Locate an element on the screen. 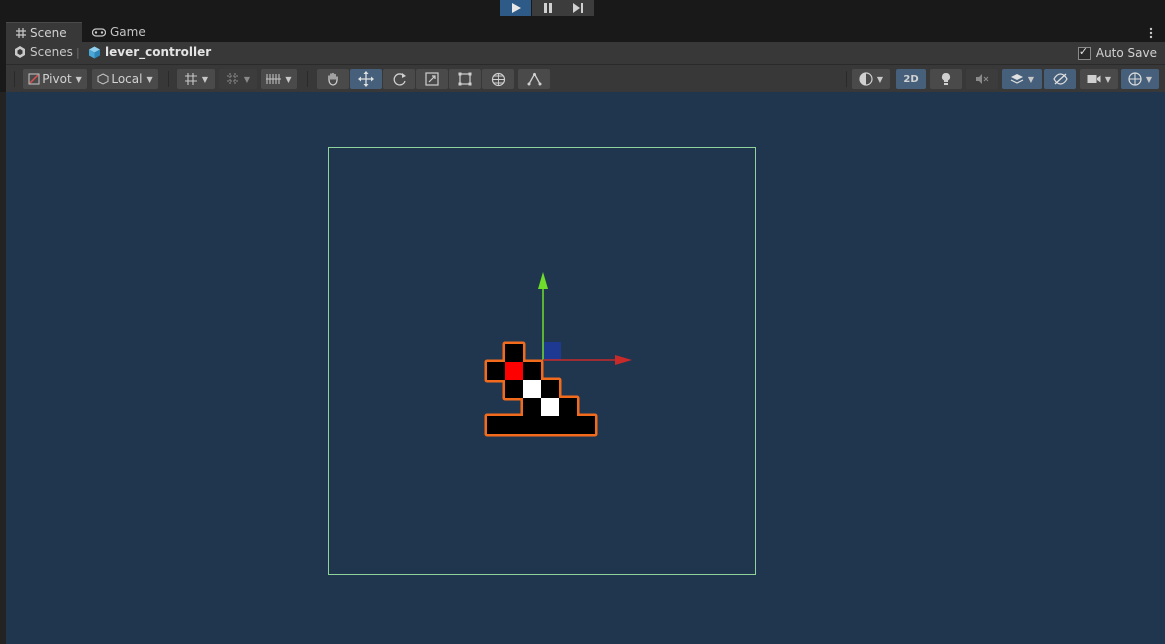  grid-icon is located at coordinates (21, 32).